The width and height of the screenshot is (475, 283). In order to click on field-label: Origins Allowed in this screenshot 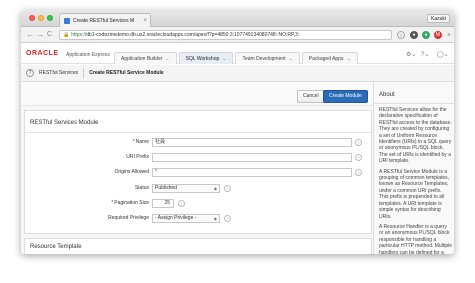, I will do `click(131, 172)`.